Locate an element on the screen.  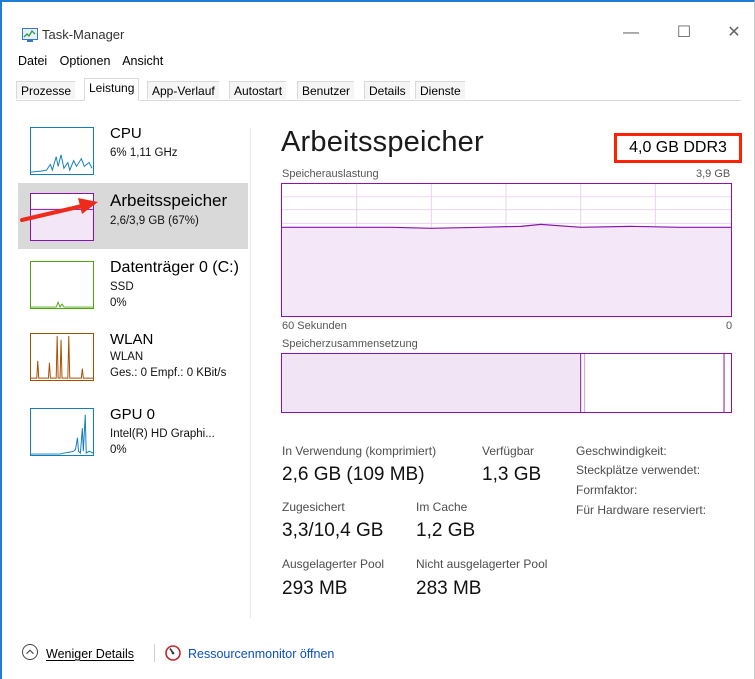
task-manager-app-icon is located at coordinates (30, 35).